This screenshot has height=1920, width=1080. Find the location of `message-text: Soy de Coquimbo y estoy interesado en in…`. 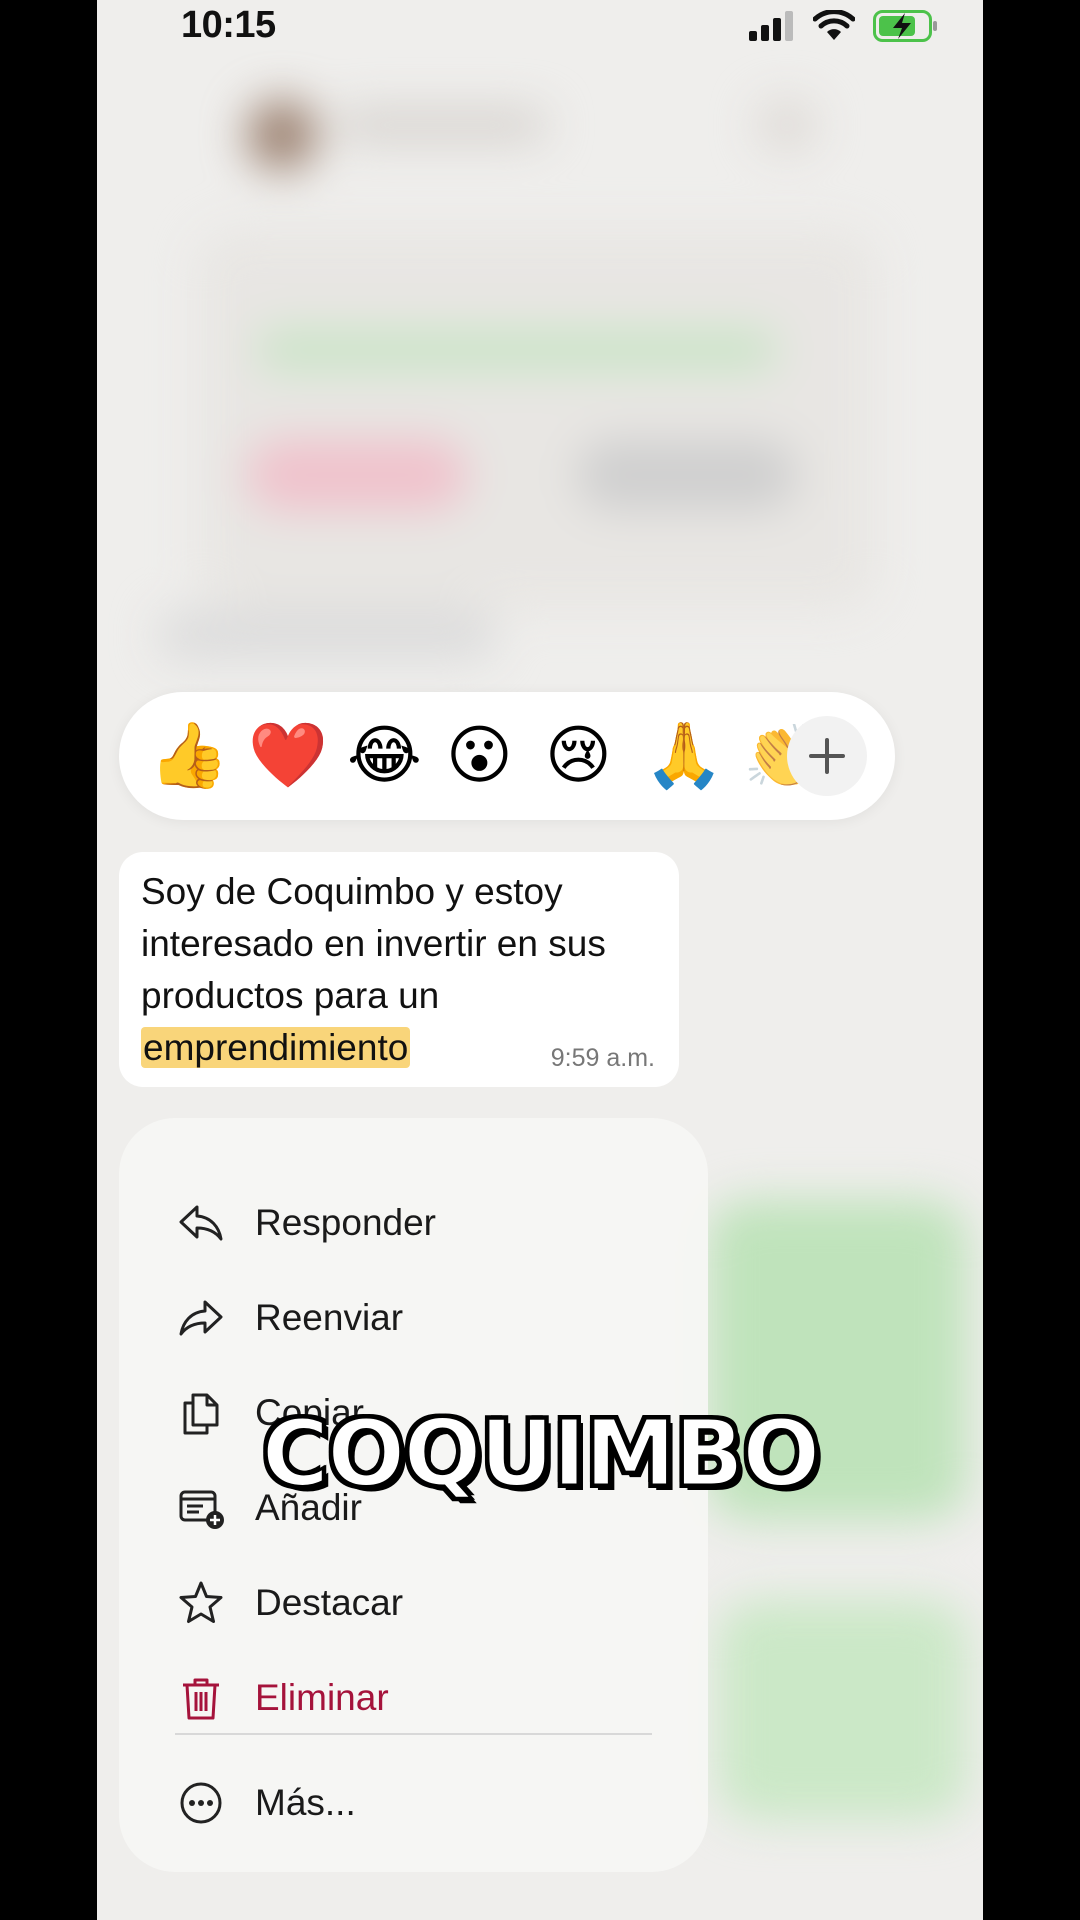

message-text: Soy de Coquimbo y estoy interesado en in… is located at coordinates (399, 970).